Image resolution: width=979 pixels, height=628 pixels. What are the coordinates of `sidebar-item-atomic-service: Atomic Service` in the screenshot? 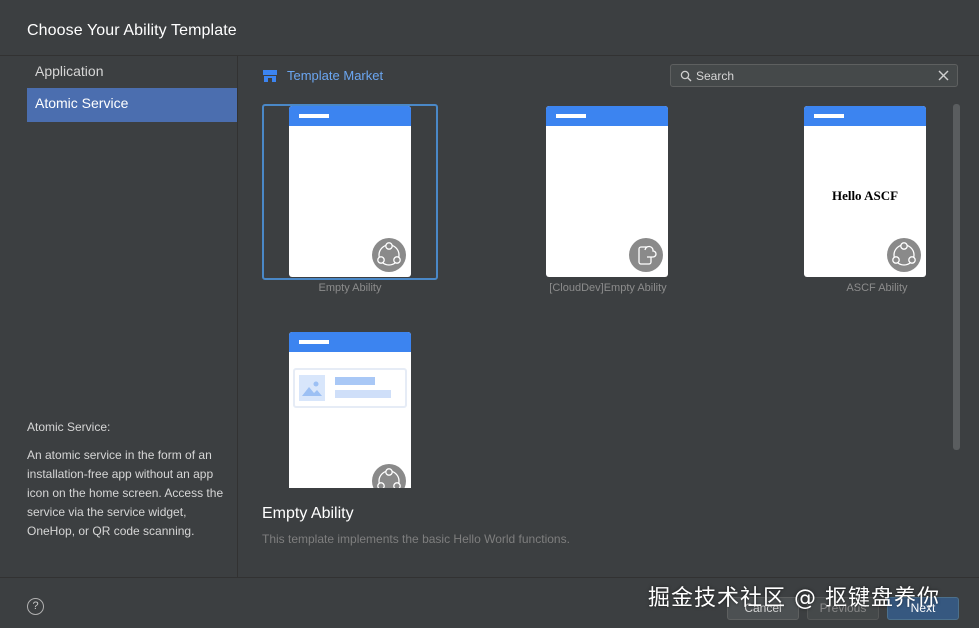 It's located at (132, 105).